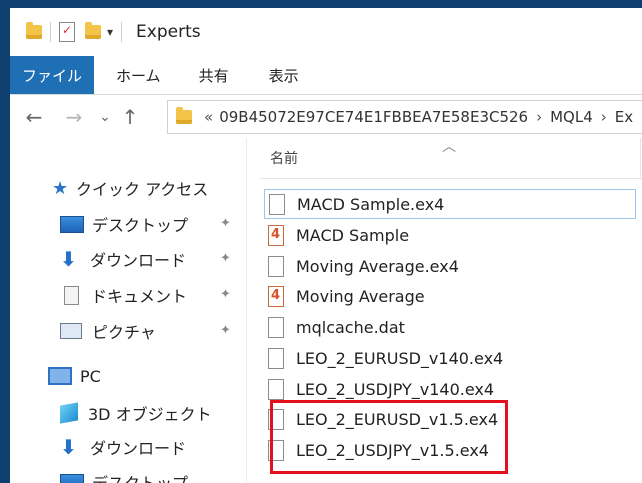 Image resolution: width=642 pixels, height=483 pixels. I want to click on nav-label: 3D オブジェクト, so click(150, 414).